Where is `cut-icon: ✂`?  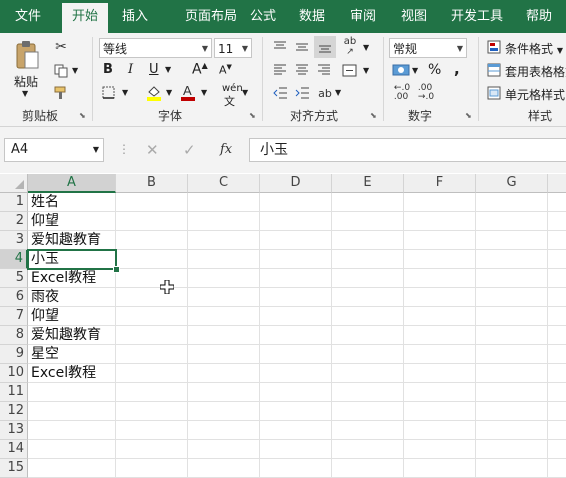
cut-icon: ✂ is located at coordinates (61, 47).